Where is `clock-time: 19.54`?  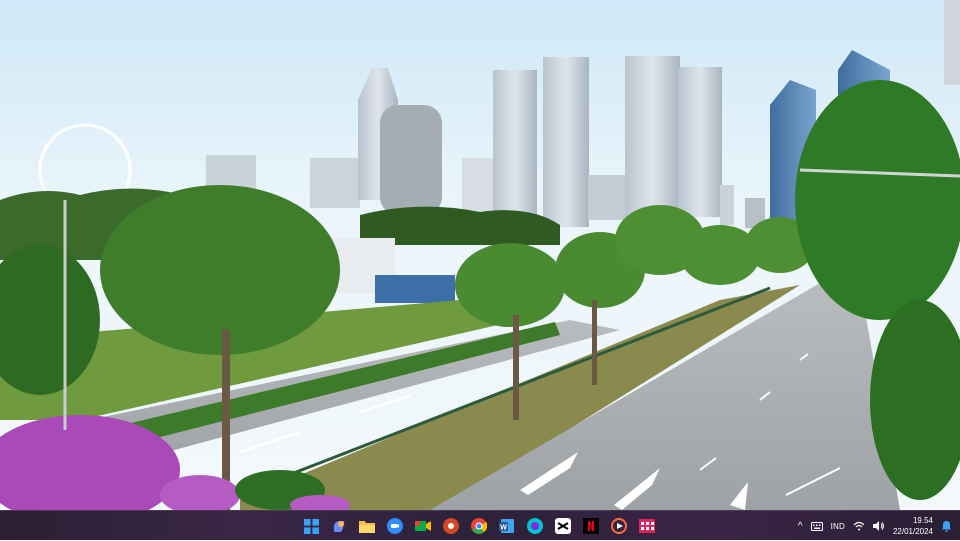
clock-time: 19.54 is located at coordinates (922, 520).